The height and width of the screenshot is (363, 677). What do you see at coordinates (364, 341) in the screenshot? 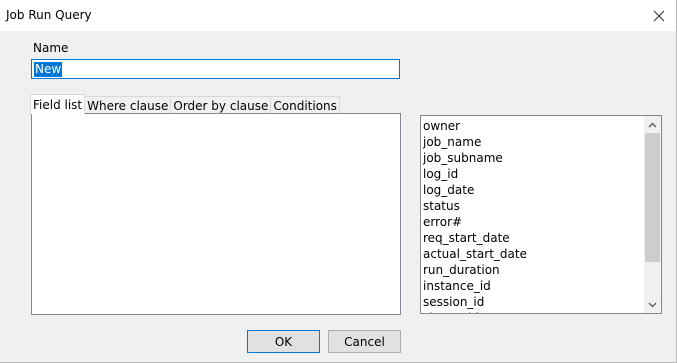
I see `cancel-button: Cancel` at bounding box center [364, 341].